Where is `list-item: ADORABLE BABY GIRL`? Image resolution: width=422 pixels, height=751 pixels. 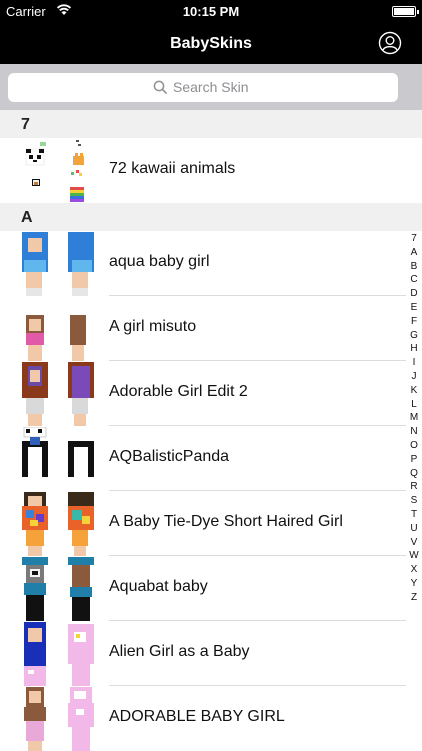
list-item: ADORABLE BABY GIRL is located at coordinates (211, 718).